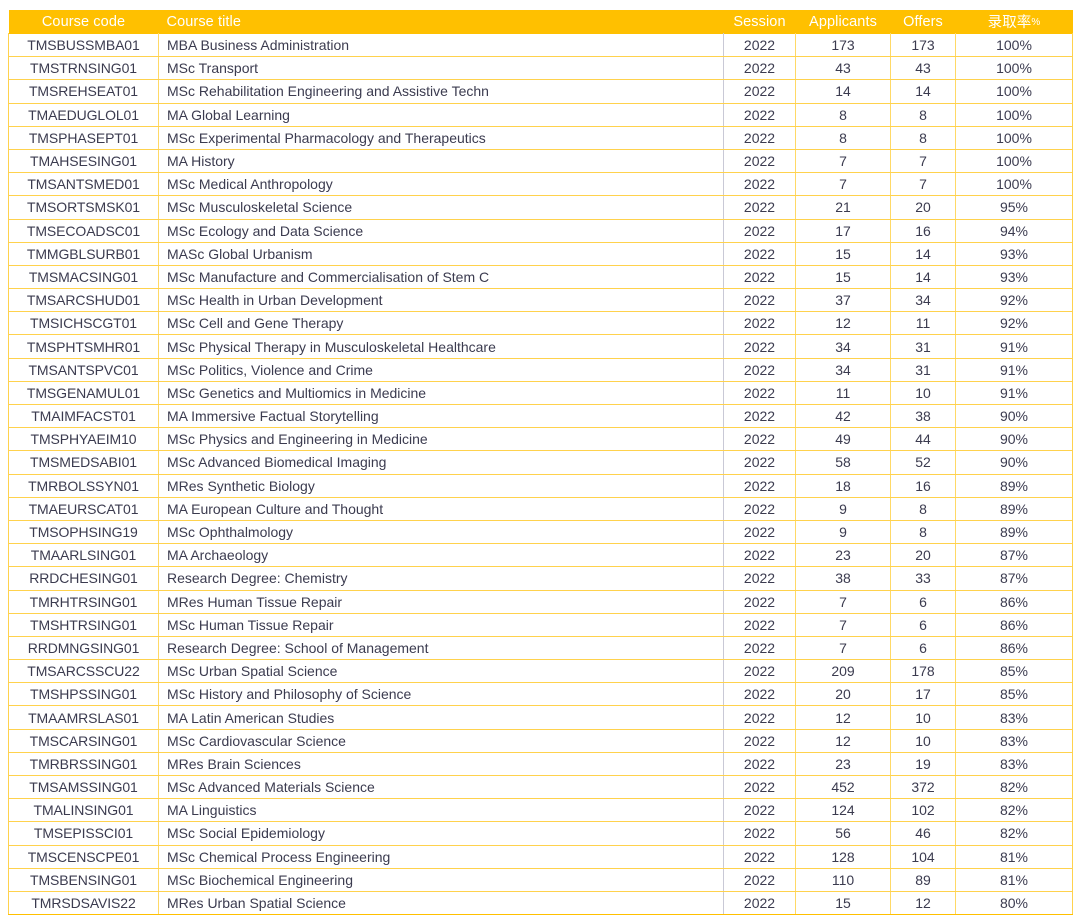  I want to click on column-header-acceptance-rate-label: 录取率, so click(1009, 23).